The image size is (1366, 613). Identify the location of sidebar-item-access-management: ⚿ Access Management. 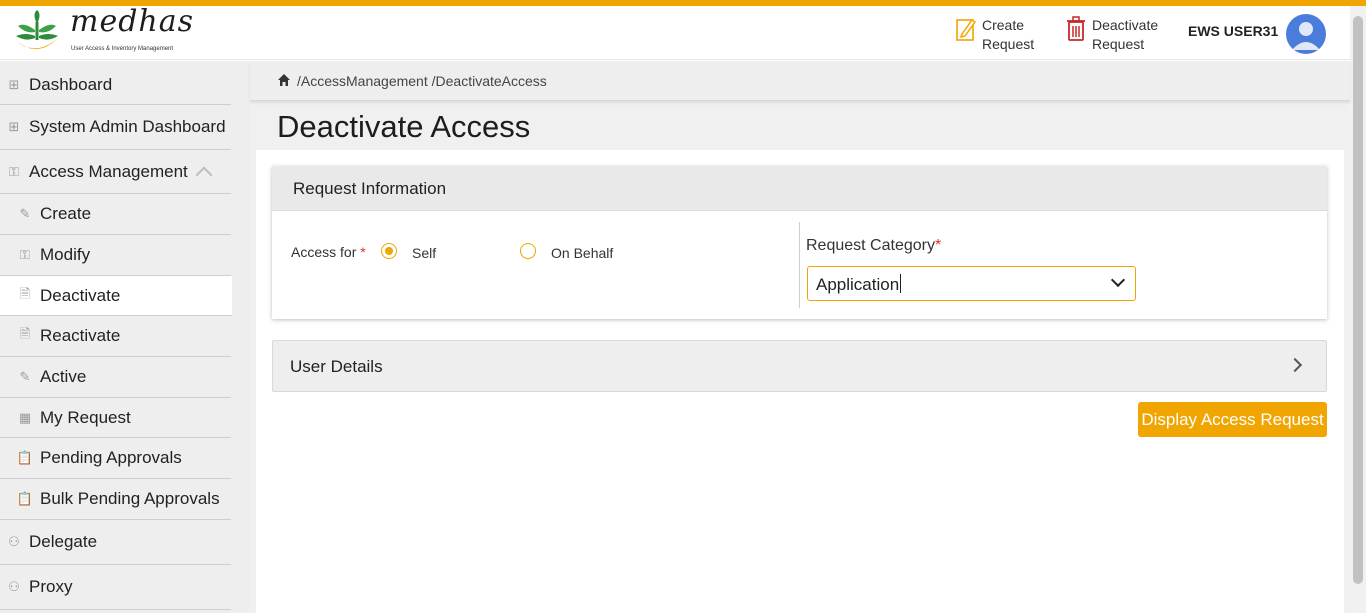
(115, 172).